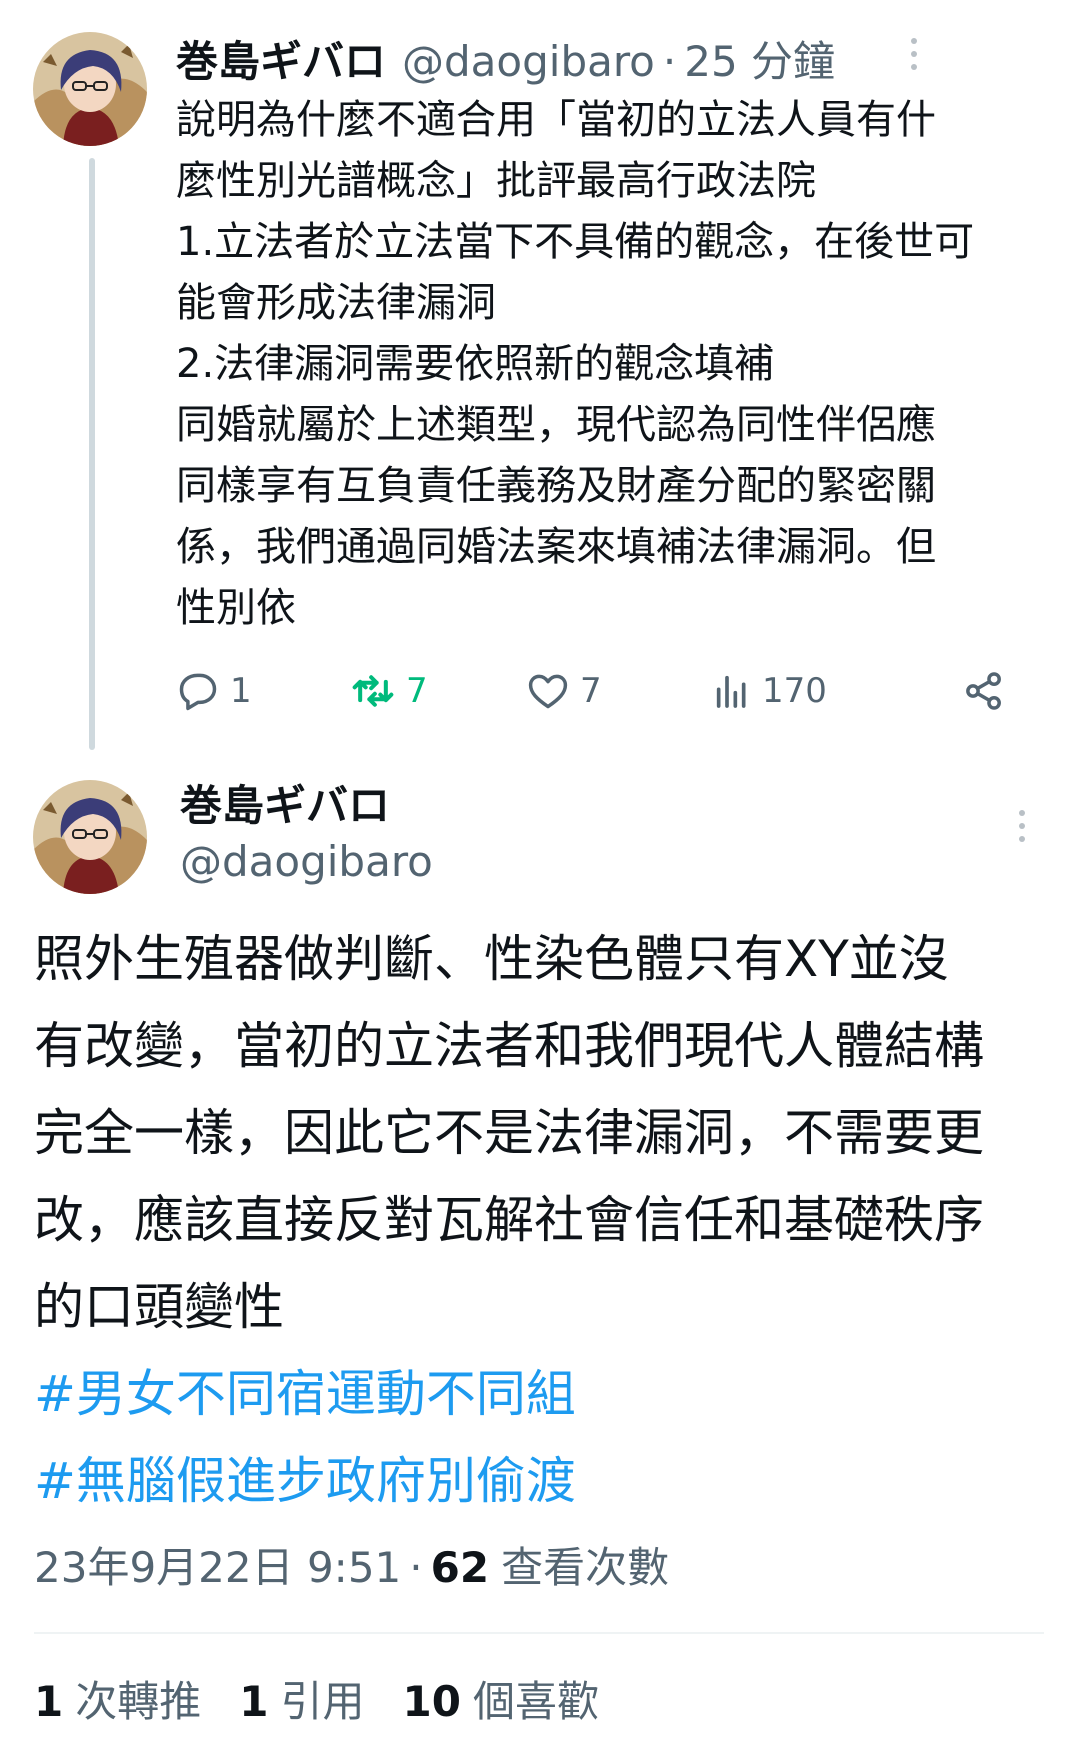 Image resolution: width=1079 pixels, height=1756 pixels. I want to click on tweet2-line: 照外生殖器做判斷、性染色體只有XY並沒, so click(491, 959).